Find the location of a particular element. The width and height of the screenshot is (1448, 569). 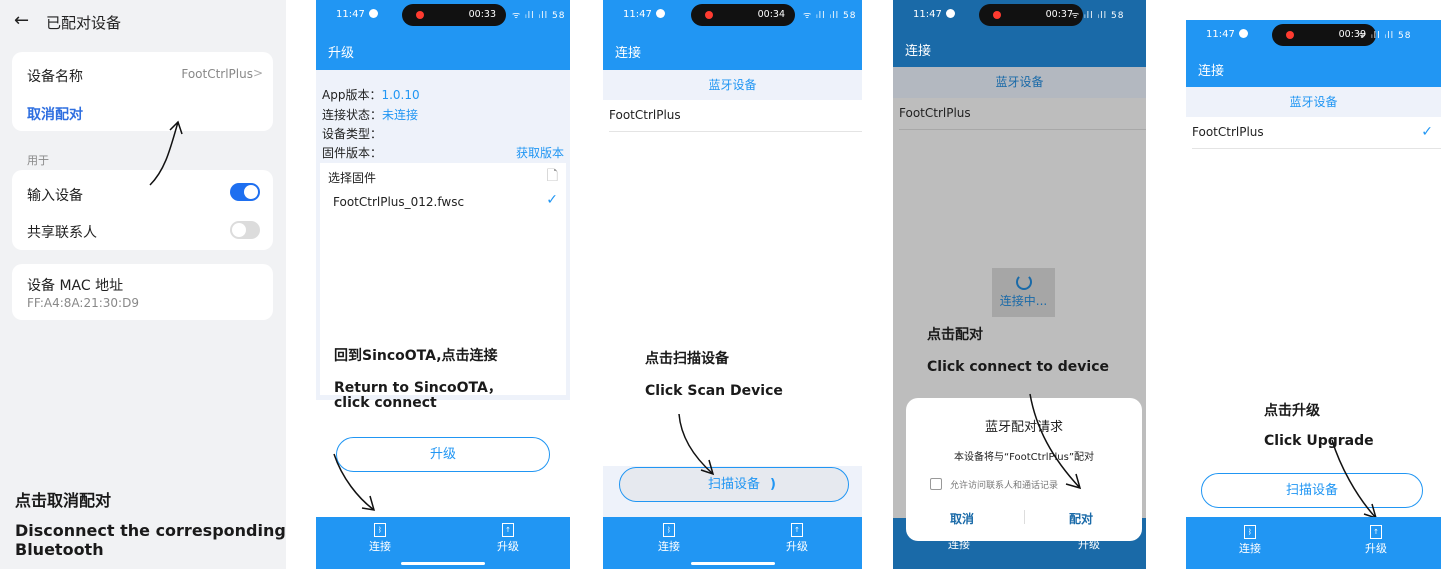

loading-spinner-icon is located at coordinates (1023, 282).